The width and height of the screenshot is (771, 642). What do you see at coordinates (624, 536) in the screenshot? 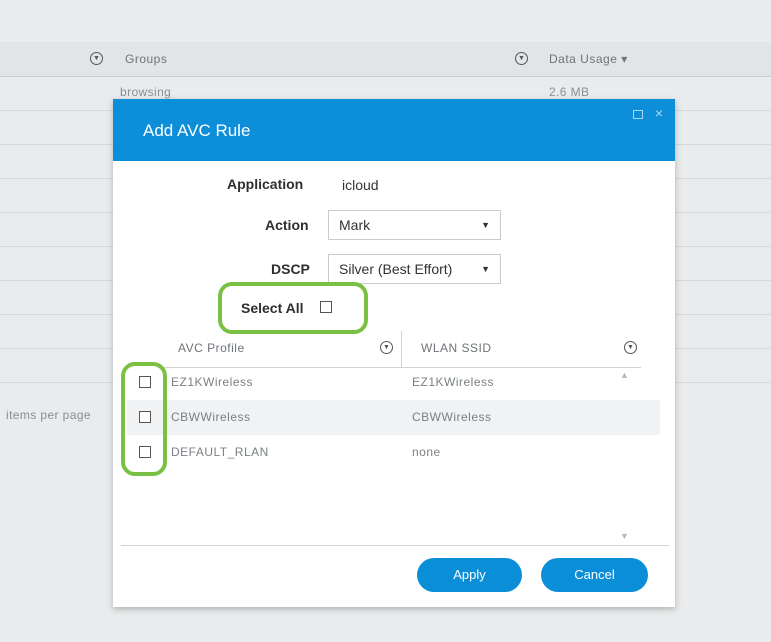
I see `scroll-down-icon: ▼` at bounding box center [624, 536].